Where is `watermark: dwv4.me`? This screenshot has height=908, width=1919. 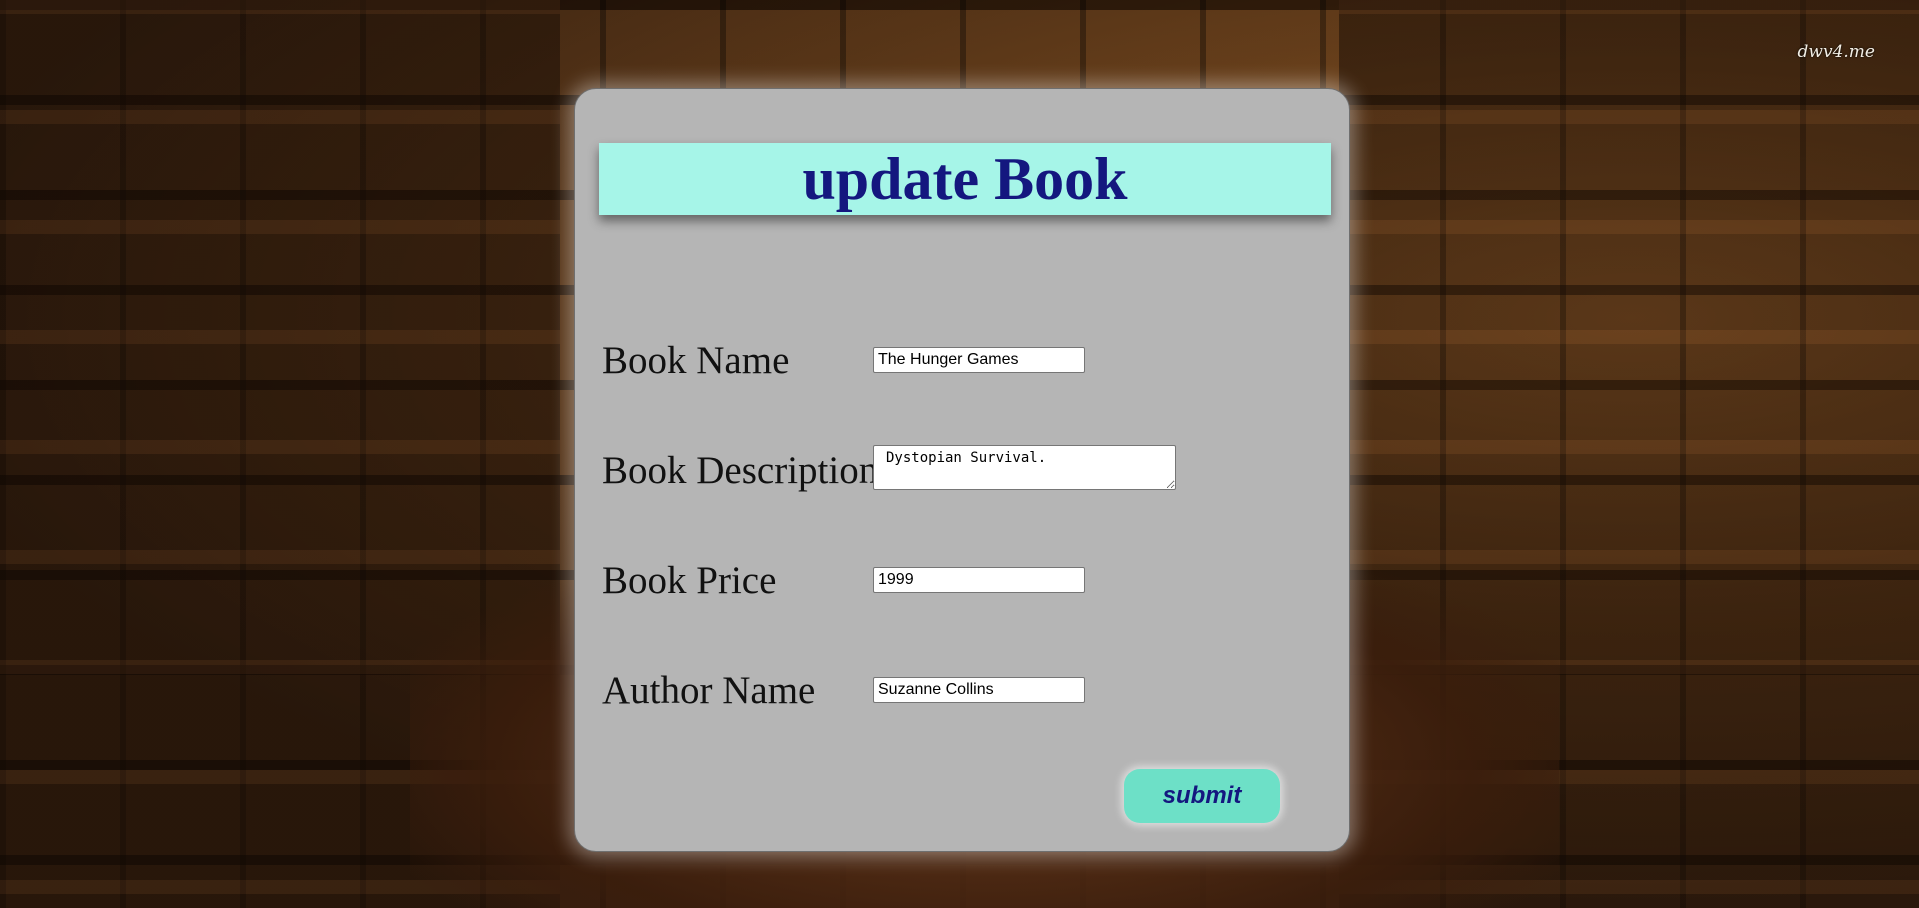
watermark: dwv4.me is located at coordinates (1836, 52).